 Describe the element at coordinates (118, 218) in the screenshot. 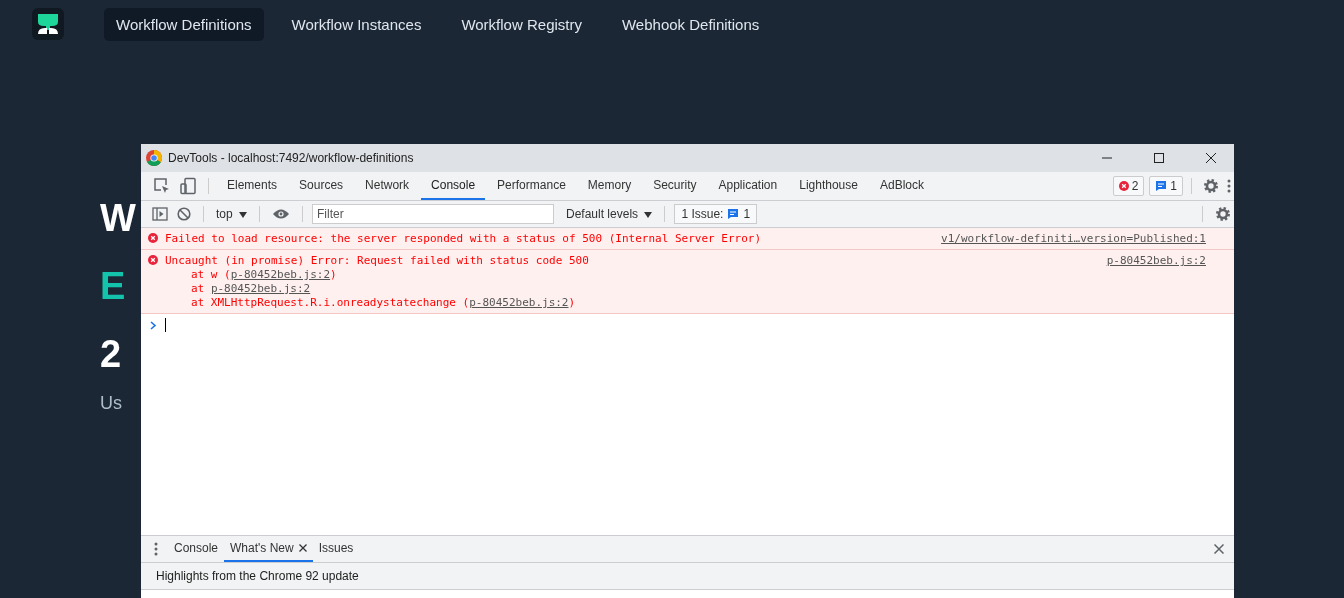

I see `hero-text: W` at that location.